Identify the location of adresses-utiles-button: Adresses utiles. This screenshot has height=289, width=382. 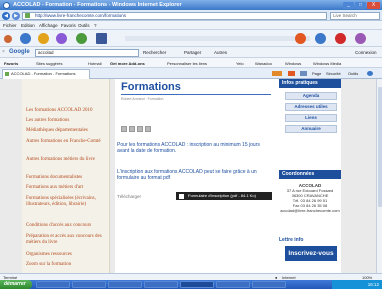
(311, 107).